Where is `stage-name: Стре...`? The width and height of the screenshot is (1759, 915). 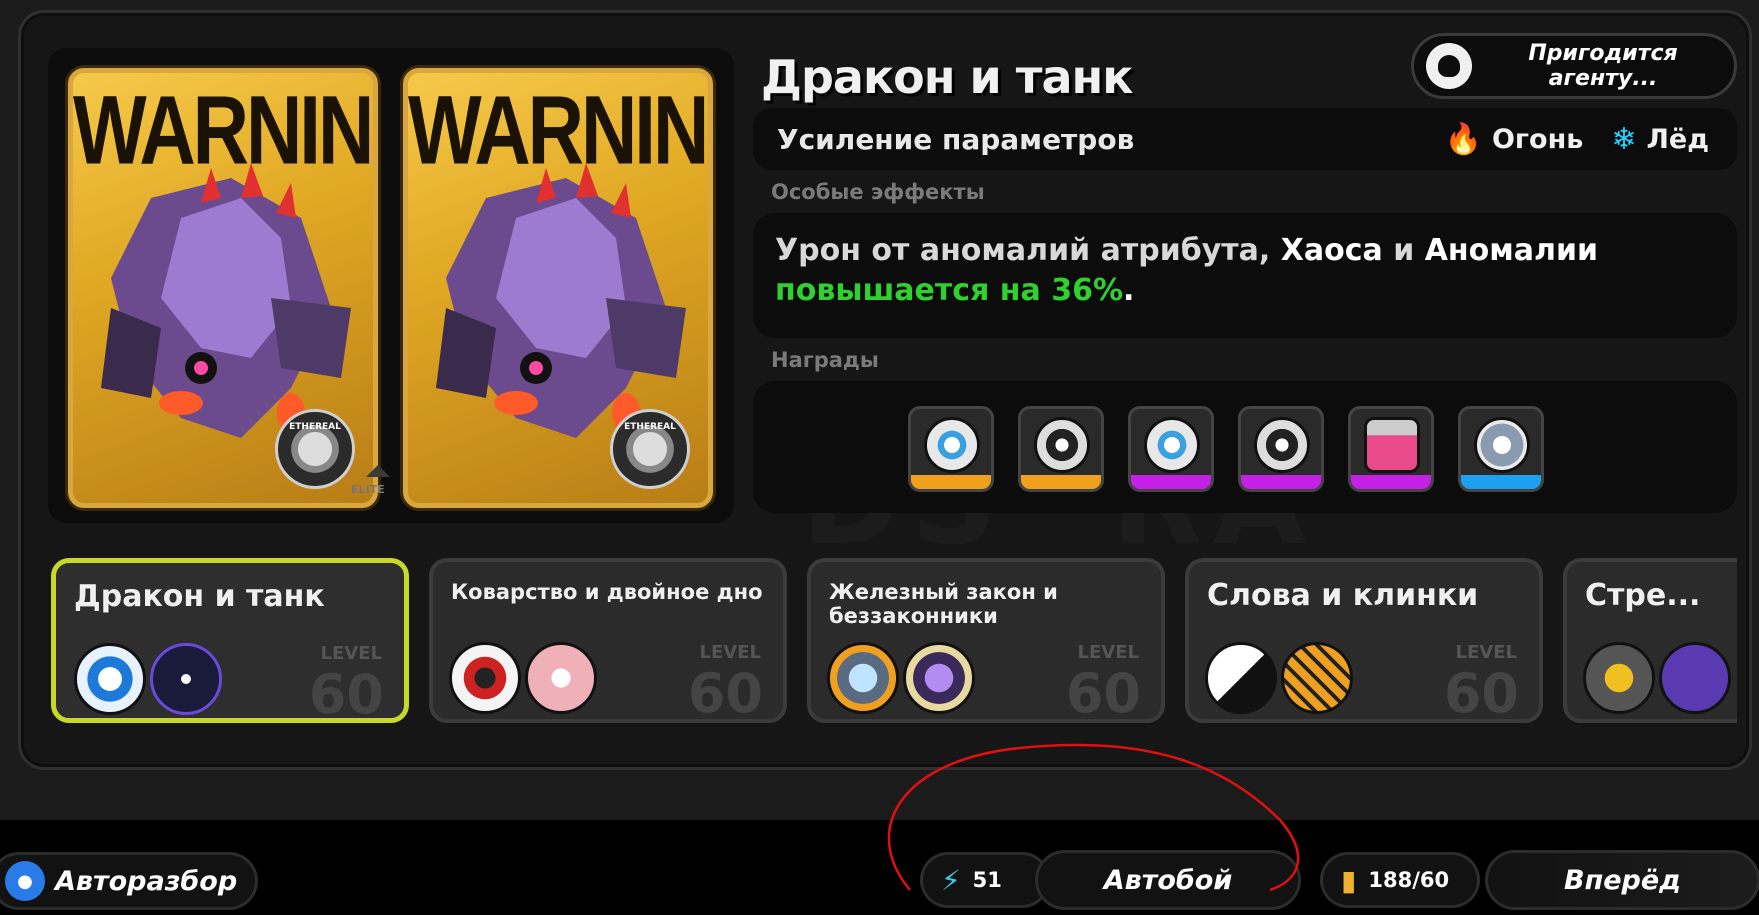
stage-name: Стре... is located at coordinates (1643, 595).